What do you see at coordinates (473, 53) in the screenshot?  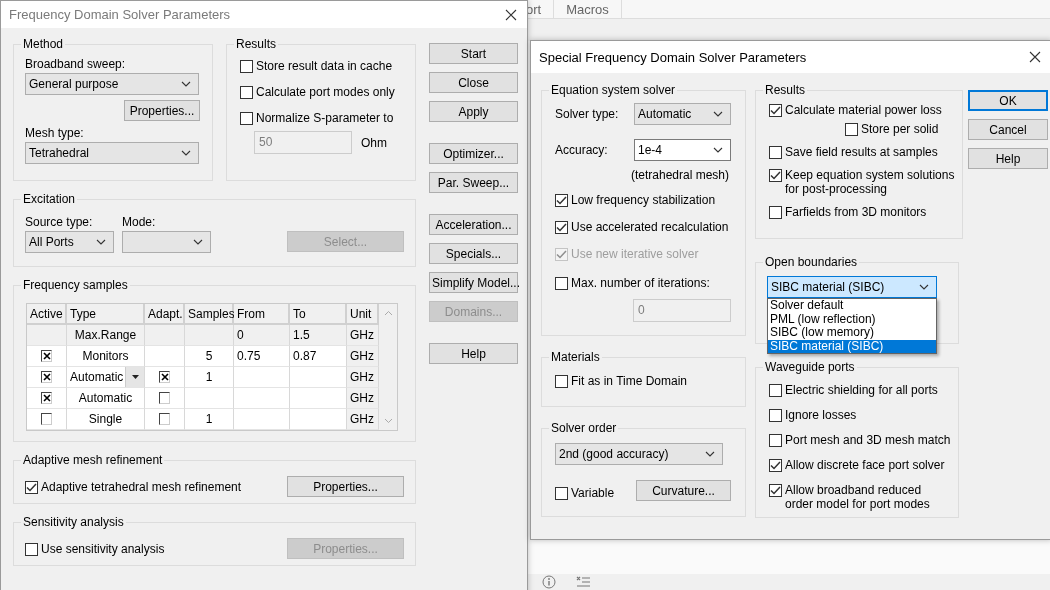 I see `dialog-button: Start` at bounding box center [473, 53].